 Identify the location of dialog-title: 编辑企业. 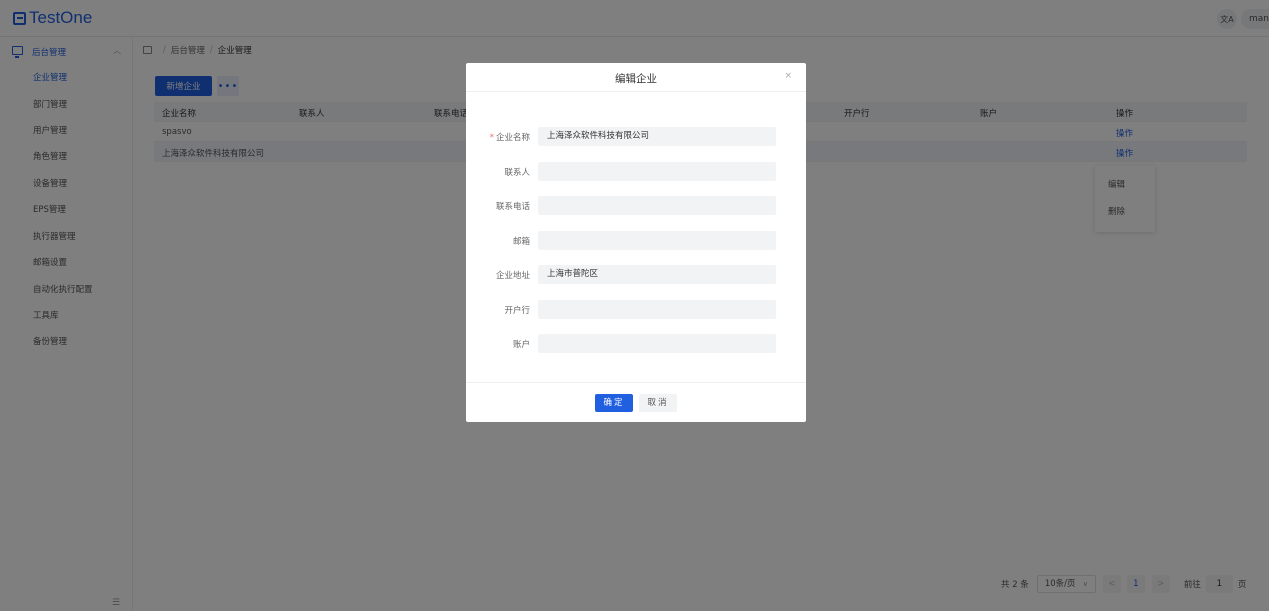
(636, 79).